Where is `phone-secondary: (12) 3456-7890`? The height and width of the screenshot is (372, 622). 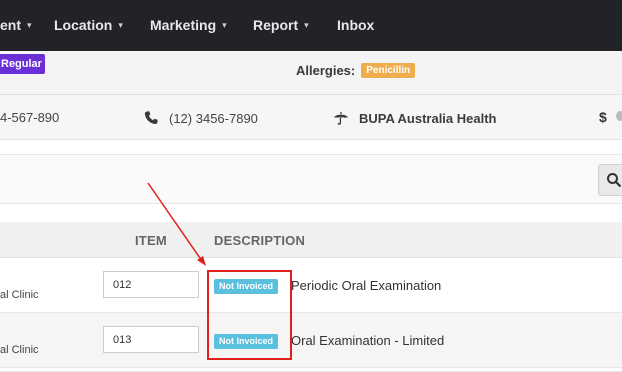
phone-secondary: (12) 3456-7890 is located at coordinates (200, 118).